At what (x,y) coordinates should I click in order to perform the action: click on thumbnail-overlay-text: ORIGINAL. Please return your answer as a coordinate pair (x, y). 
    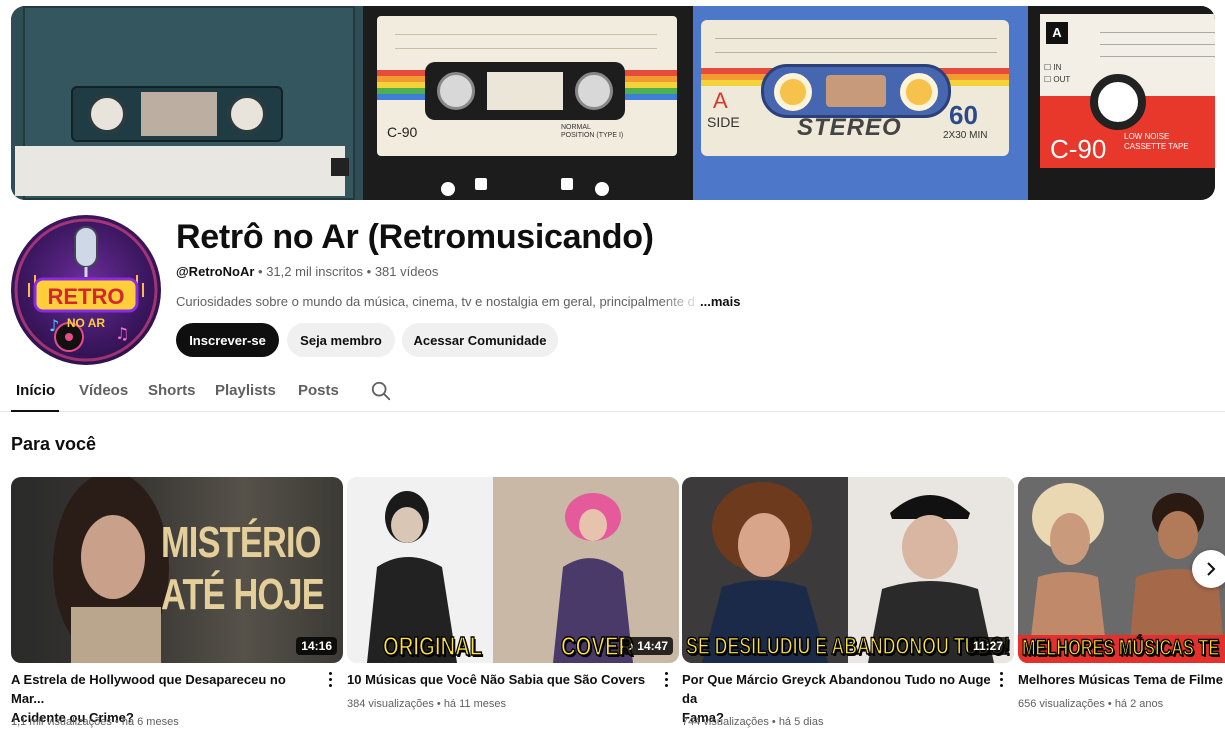
    Looking at the image, I should click on (432, 646).